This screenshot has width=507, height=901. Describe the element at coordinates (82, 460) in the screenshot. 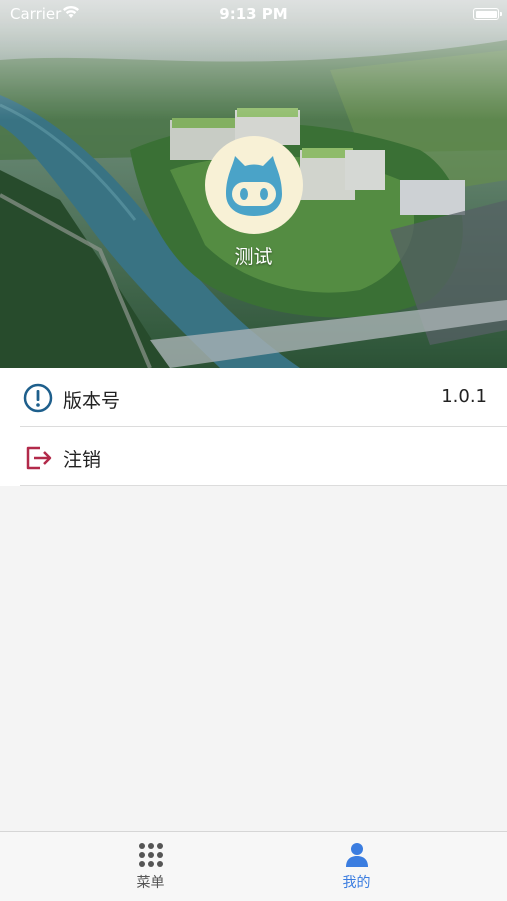

I see `logout-label: 注销` at that location.